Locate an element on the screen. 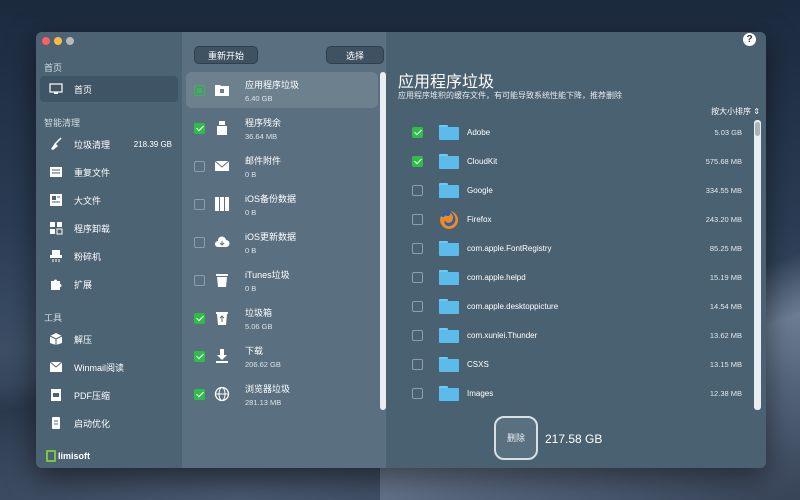  category-name: 应用程序垃圾 is located at coordinates (272, 84).